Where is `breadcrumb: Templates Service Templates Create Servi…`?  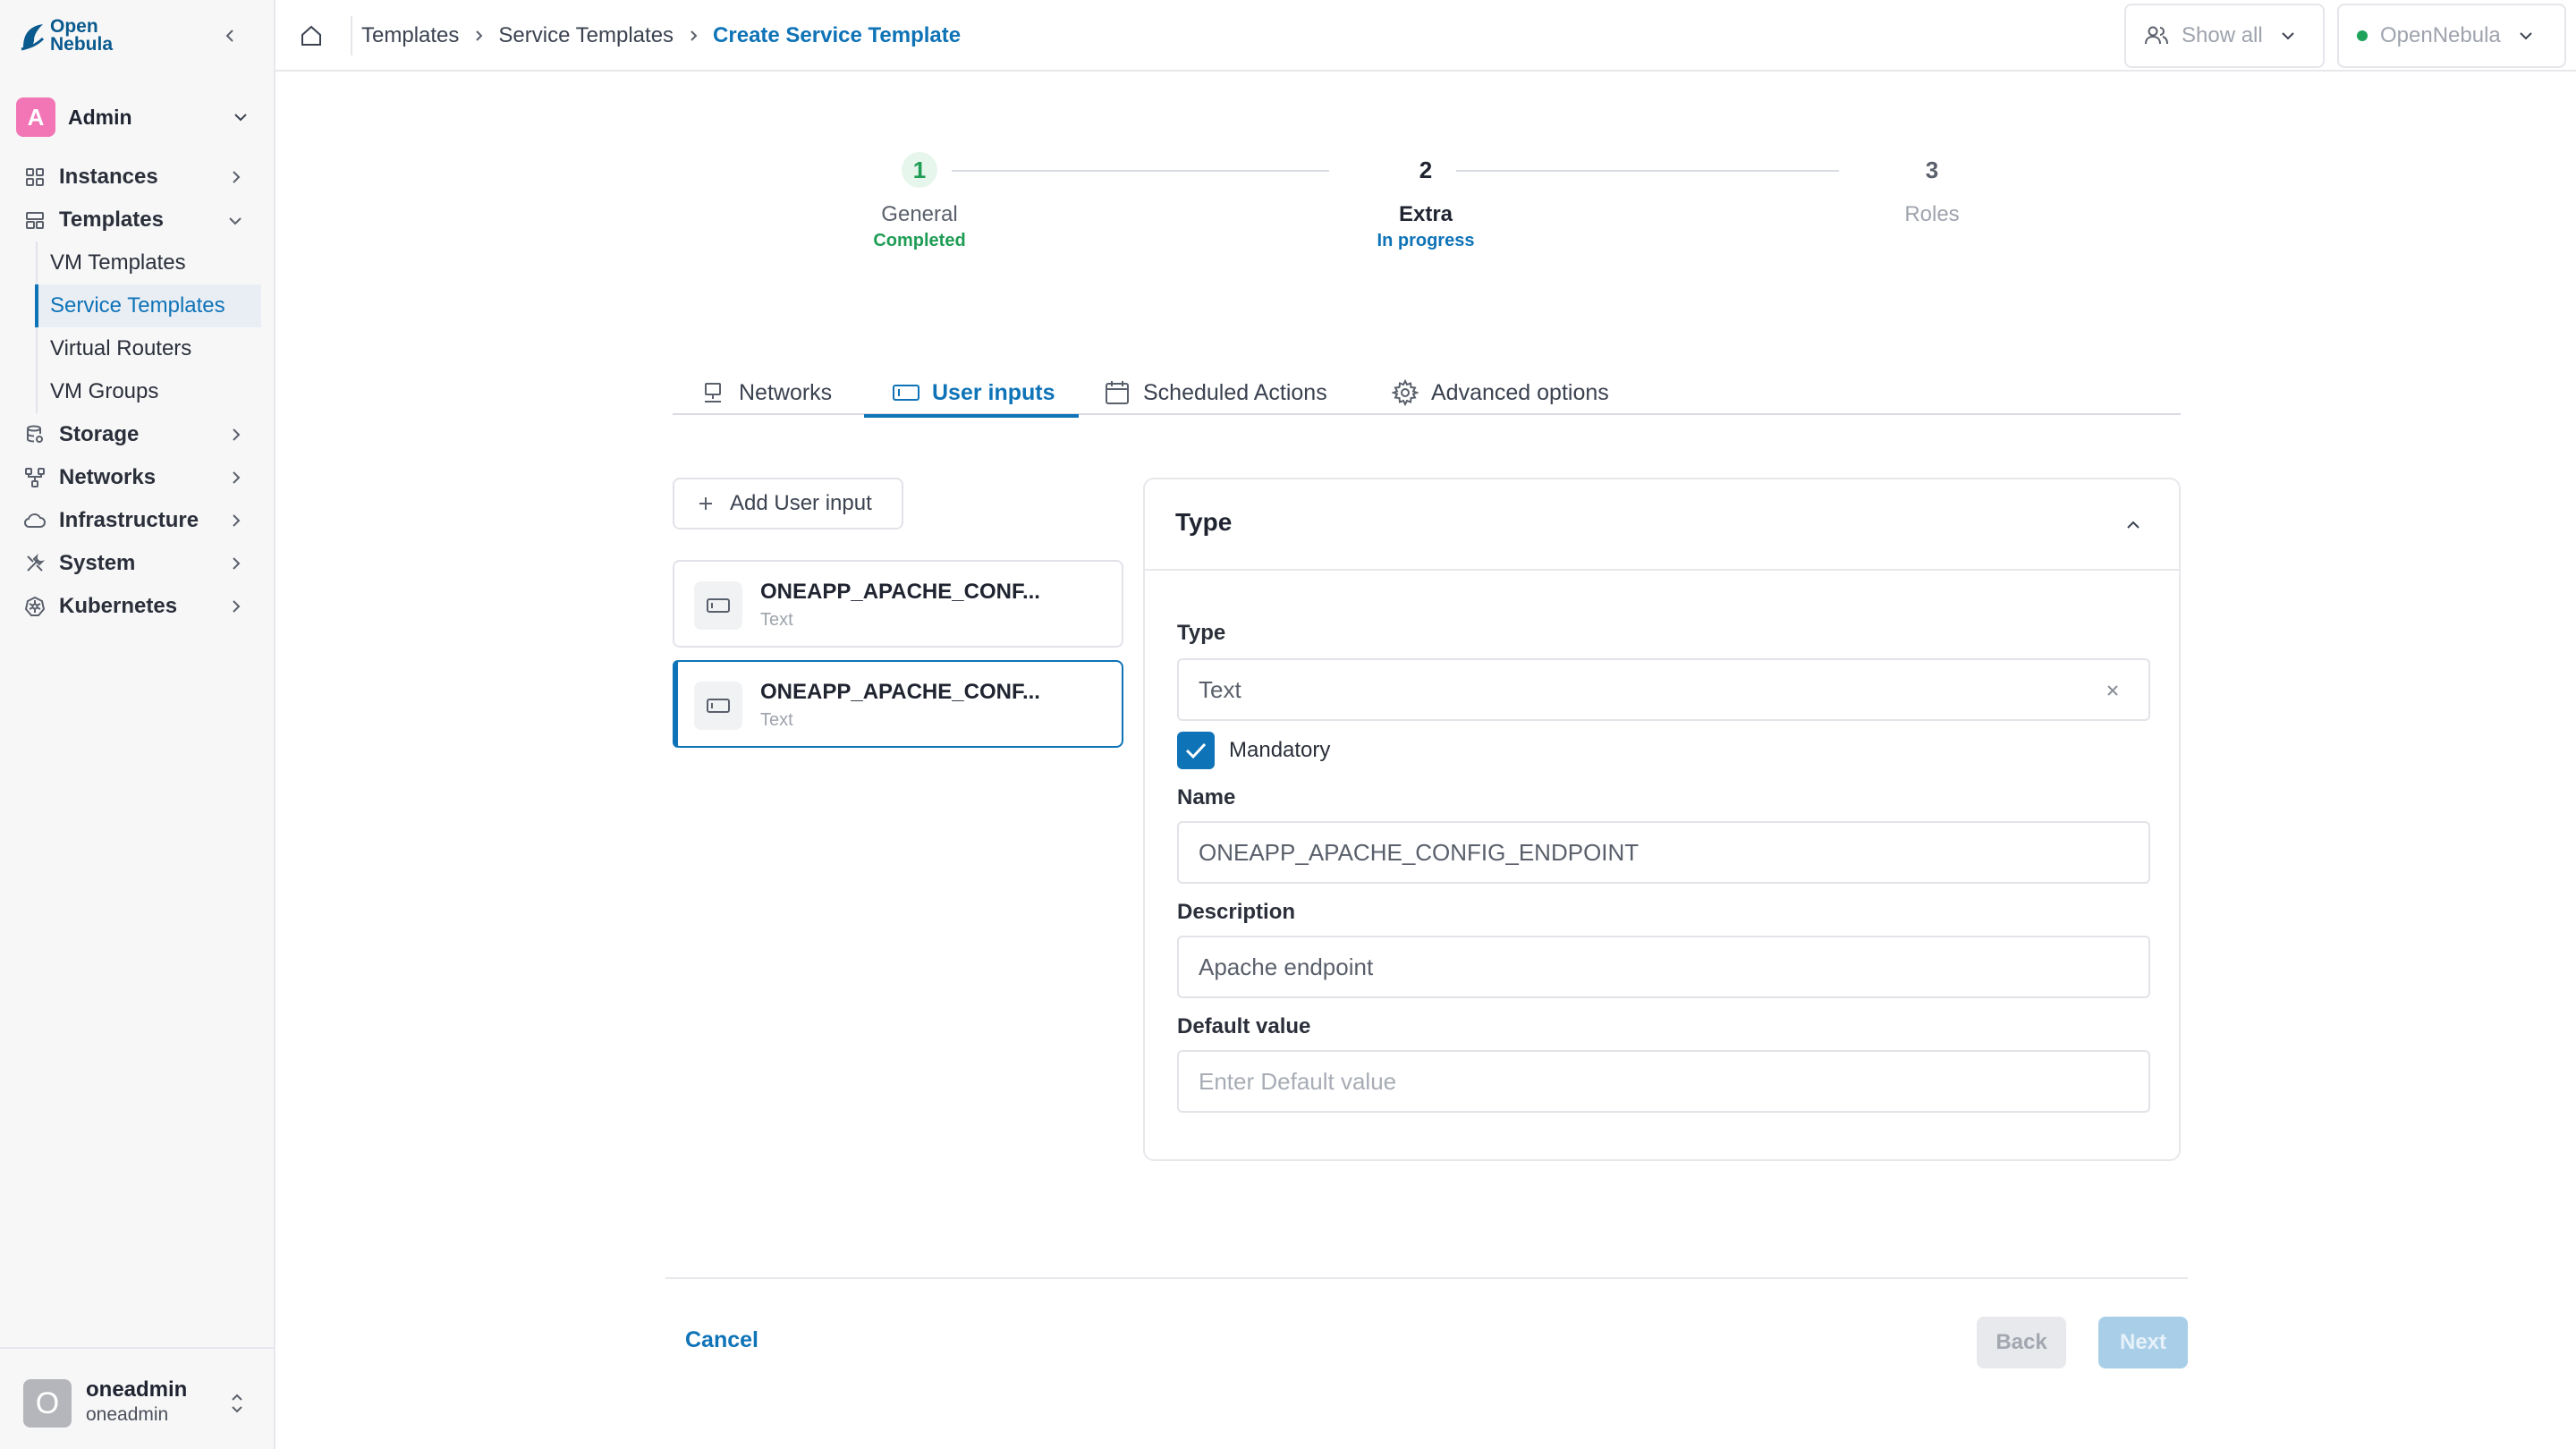
breadcrumb: Templates Service Templates Create Servi… is located at coordinates (661, 36).